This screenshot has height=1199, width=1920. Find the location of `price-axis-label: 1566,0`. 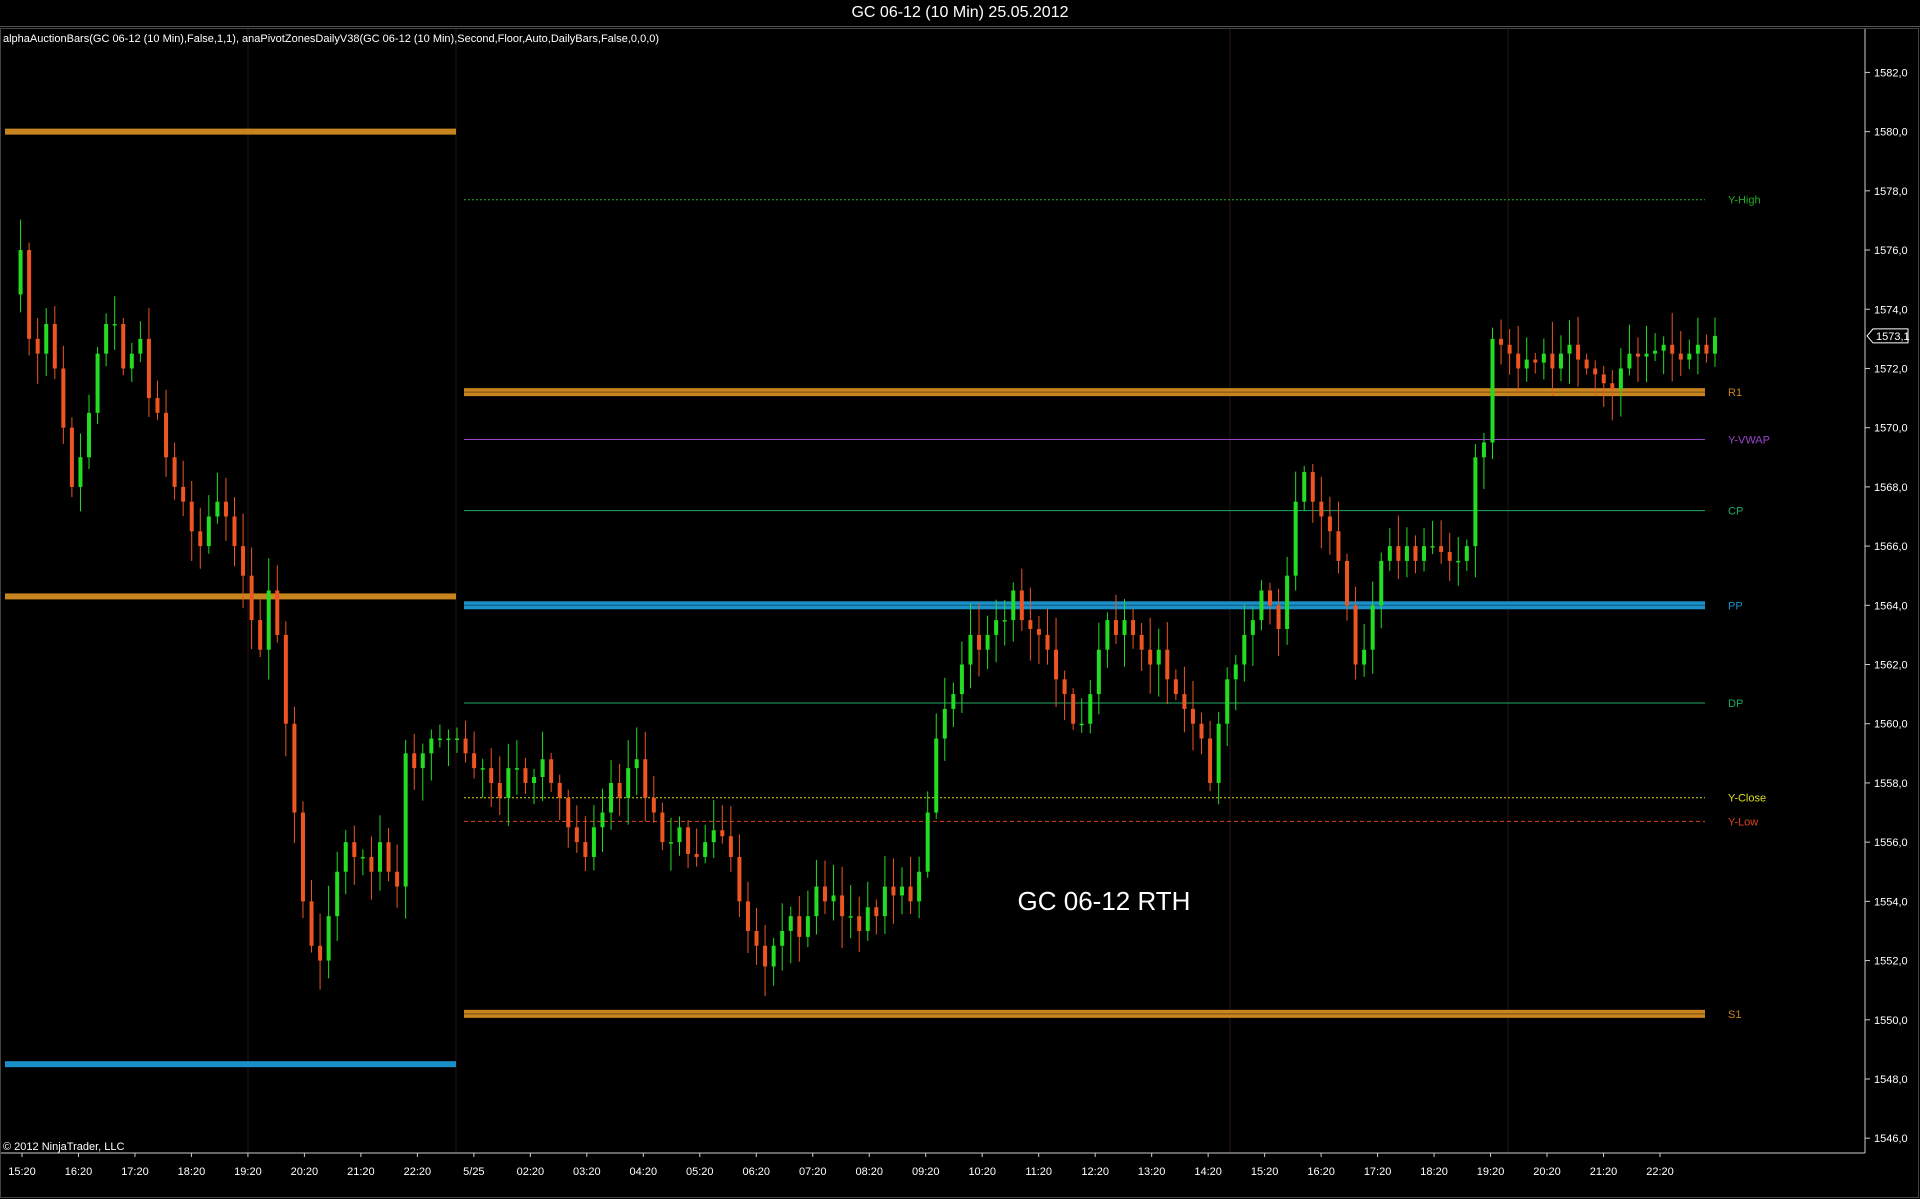

price-axis-label: 1566,0 is located at coordinates (1891, 547).